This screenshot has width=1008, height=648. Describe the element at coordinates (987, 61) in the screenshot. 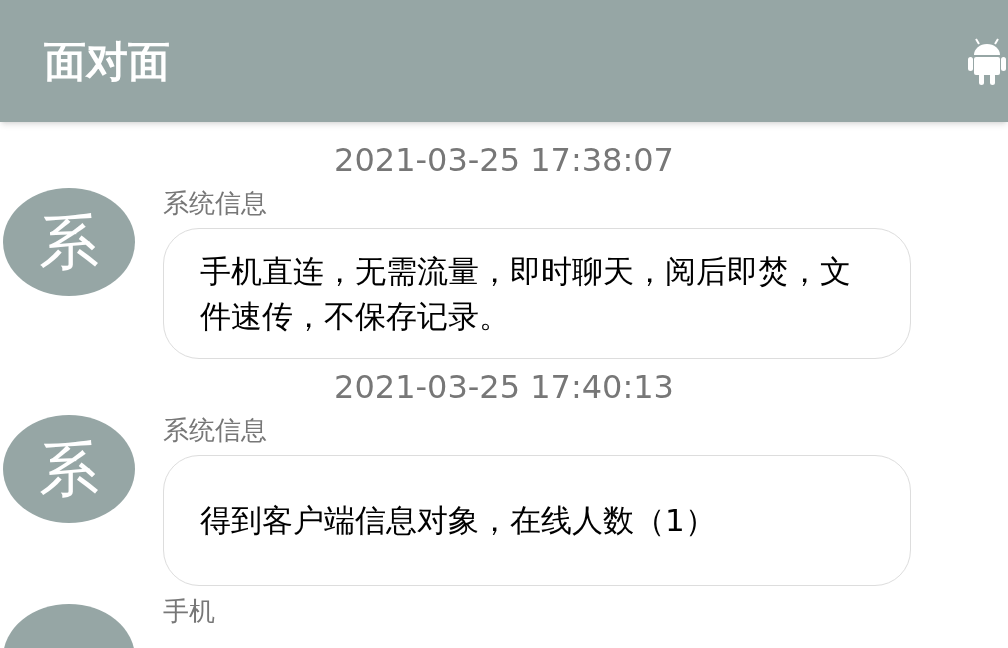

I see `android-icon` at that location.